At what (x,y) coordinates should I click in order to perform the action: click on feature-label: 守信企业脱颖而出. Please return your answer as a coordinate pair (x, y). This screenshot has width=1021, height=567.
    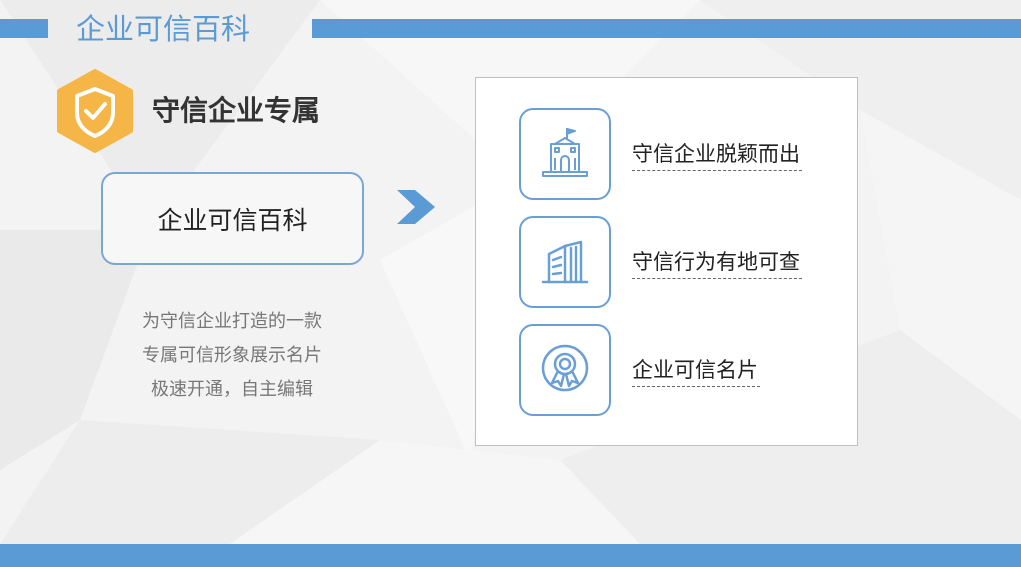
    Looking at the image, I should click on (717, 154).